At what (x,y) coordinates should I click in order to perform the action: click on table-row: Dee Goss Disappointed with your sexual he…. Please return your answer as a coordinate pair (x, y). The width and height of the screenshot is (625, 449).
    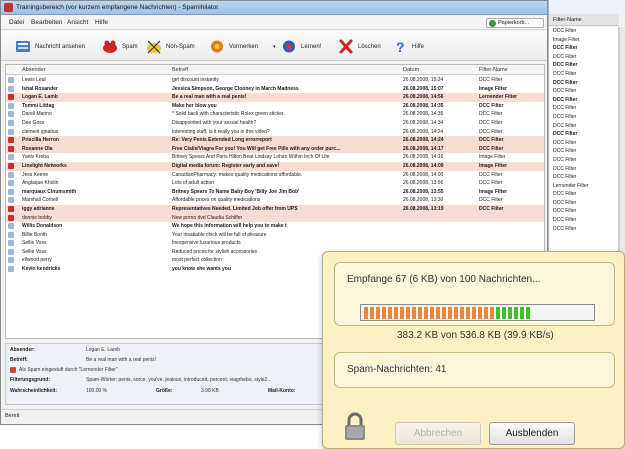
    Looking at the image, I should click on (275, 123).